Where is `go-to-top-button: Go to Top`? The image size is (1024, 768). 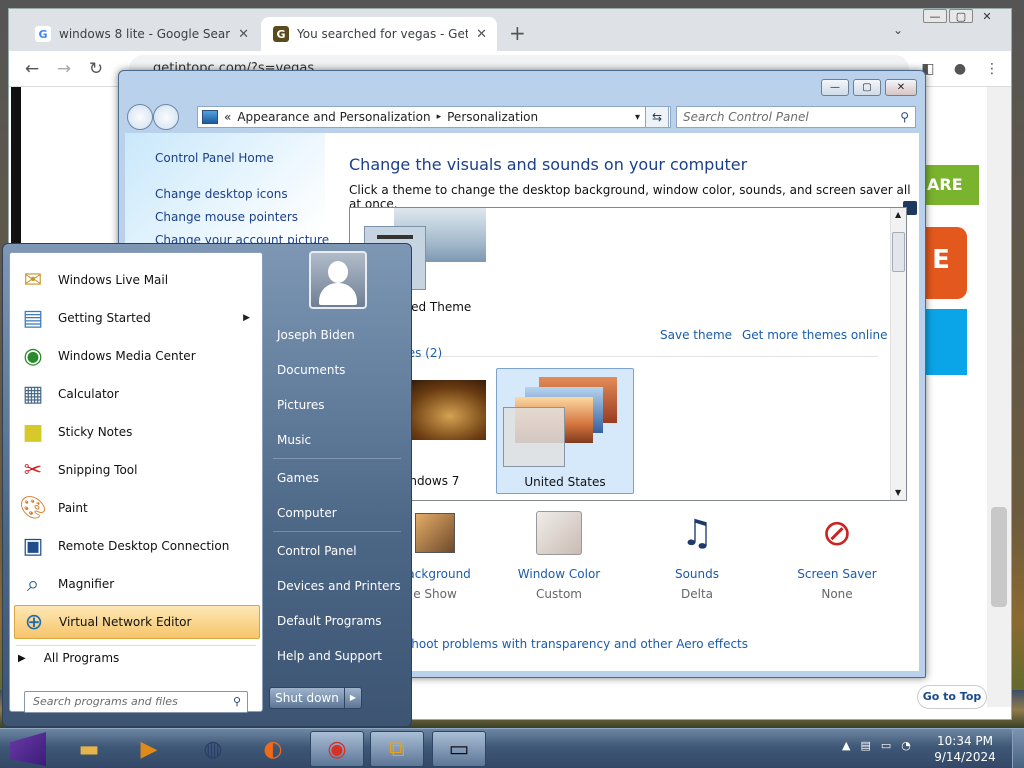 go-to-top-button: Go to Top is located at coordinates (952, 697).